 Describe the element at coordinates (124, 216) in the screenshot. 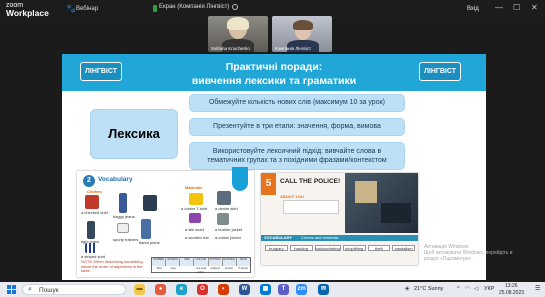

I see `item-label: baggy jeans` at that location.